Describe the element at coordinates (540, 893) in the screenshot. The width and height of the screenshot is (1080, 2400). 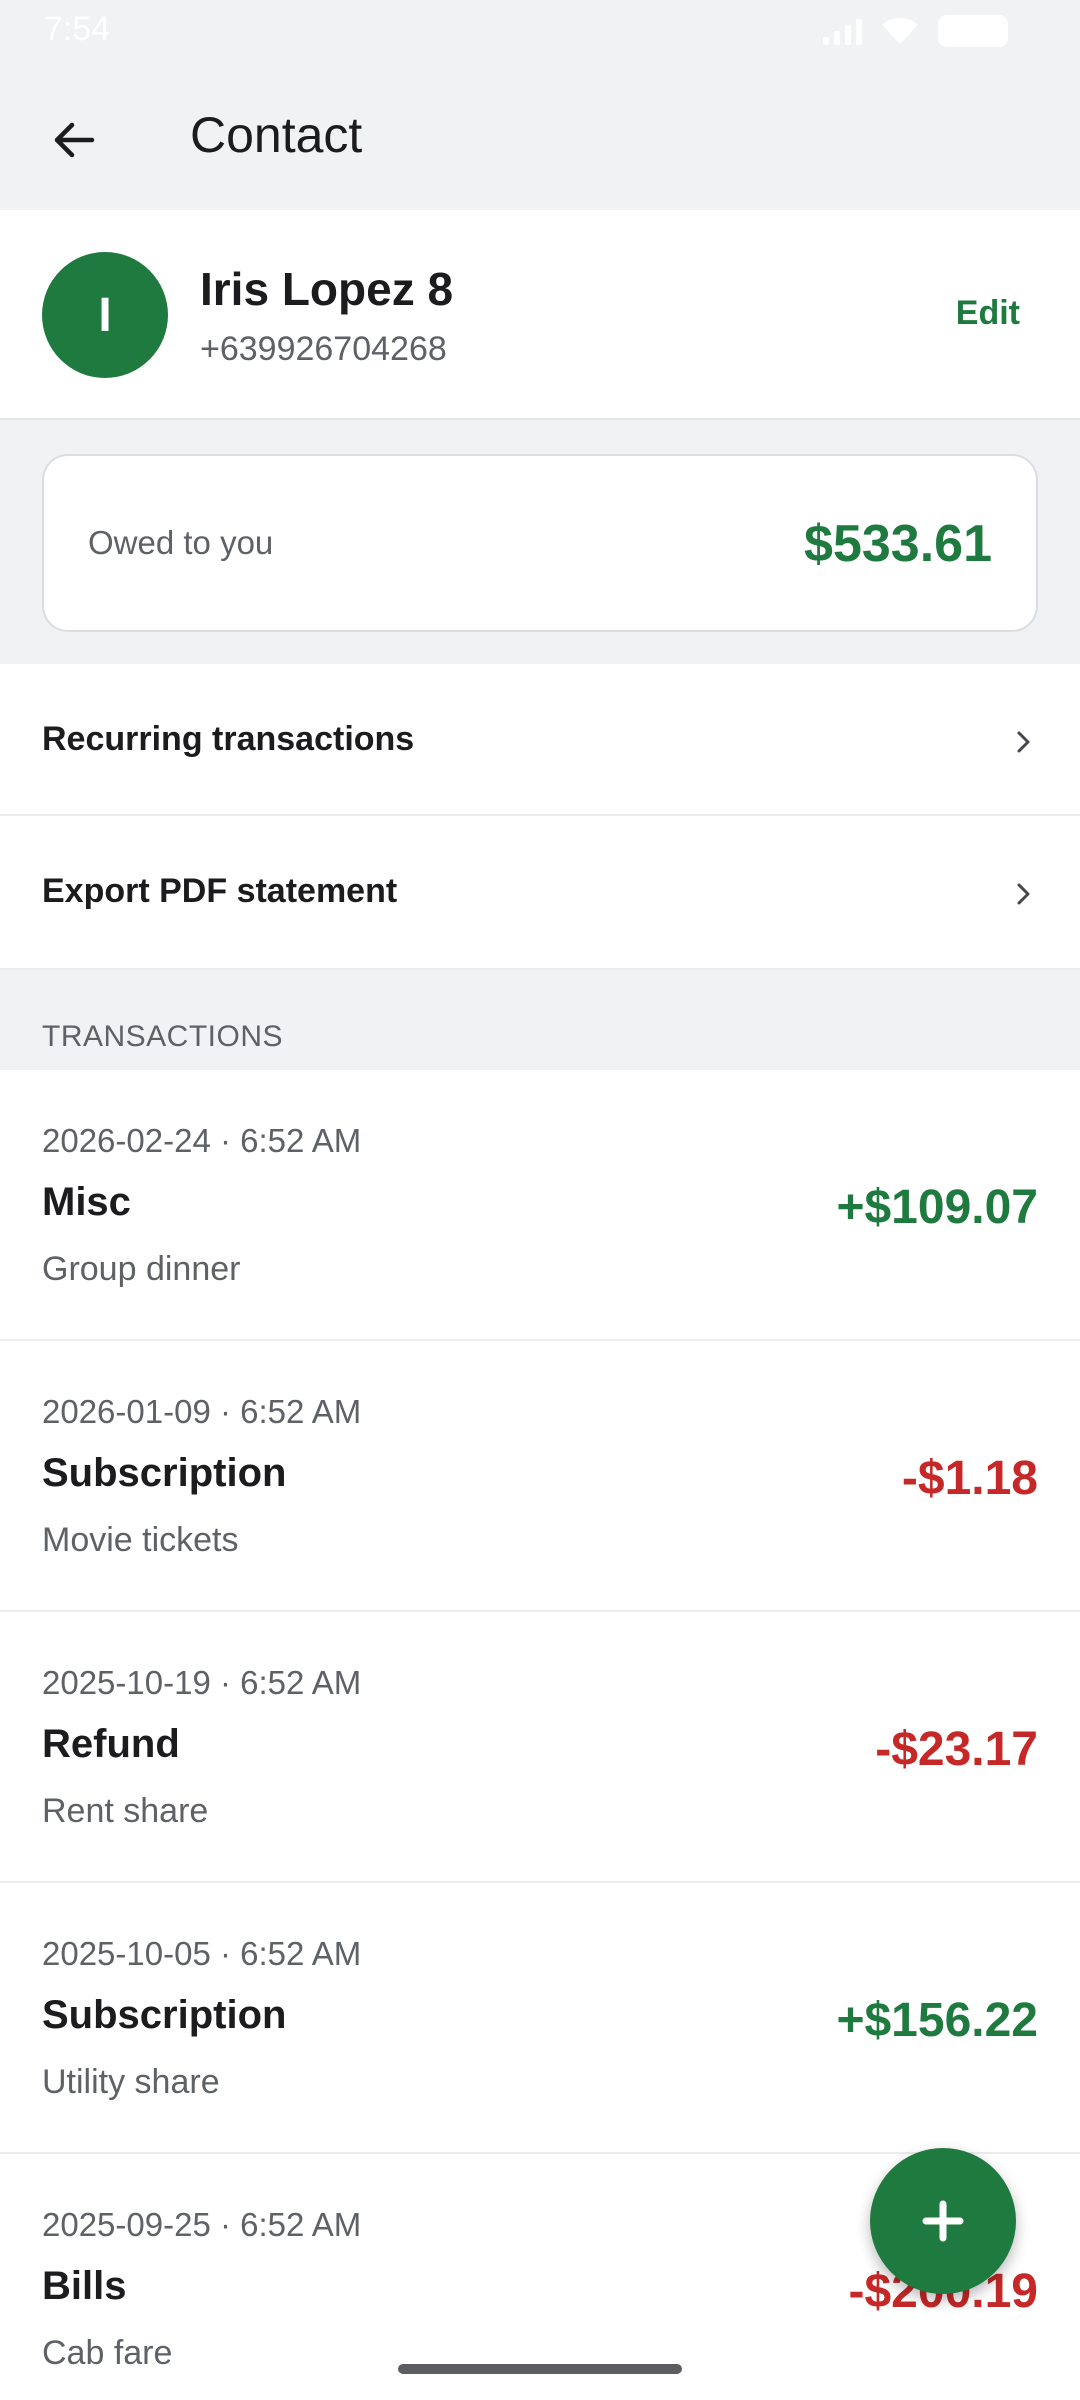
I see `export-pdf-row: Export PDF statement` at that location.